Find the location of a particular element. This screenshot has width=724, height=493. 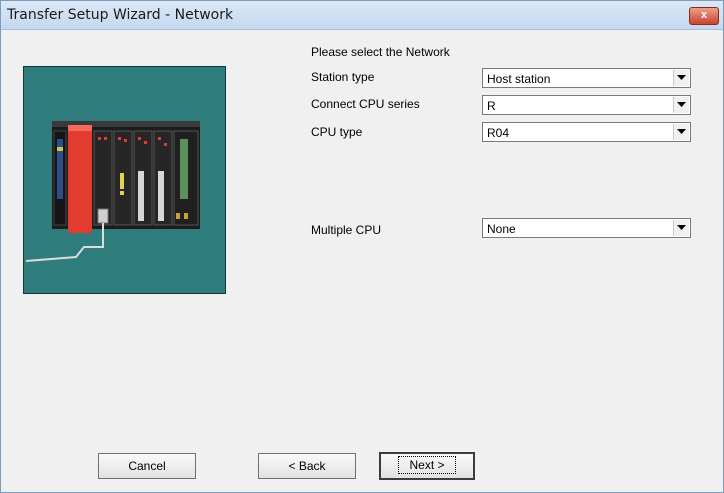

back-button: < Back is located at coordinates (307, 466).